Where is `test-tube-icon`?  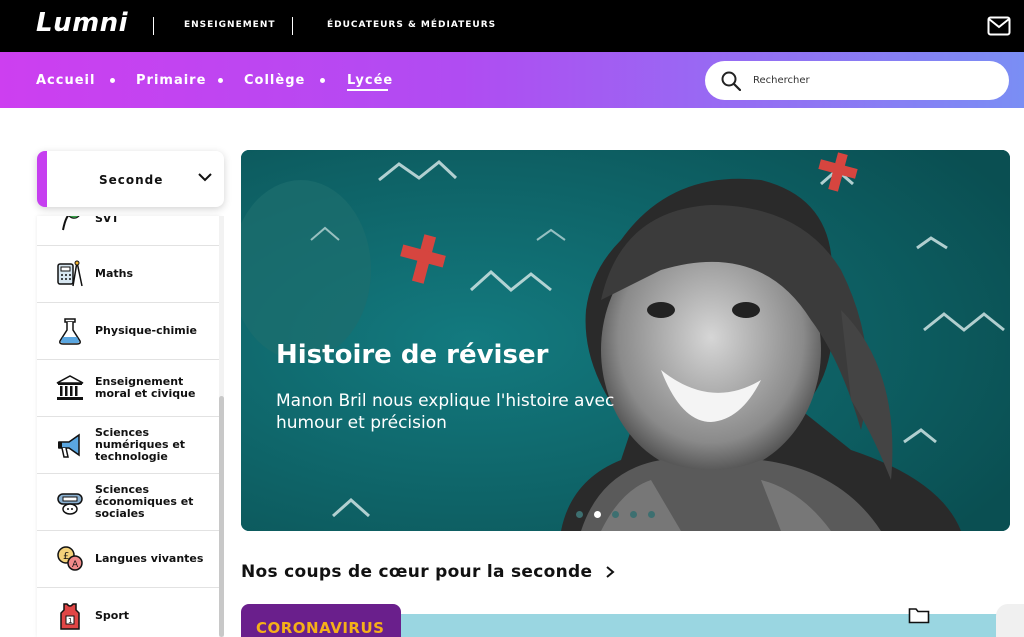
test-tube-icon is located at coordinates (70, 331).